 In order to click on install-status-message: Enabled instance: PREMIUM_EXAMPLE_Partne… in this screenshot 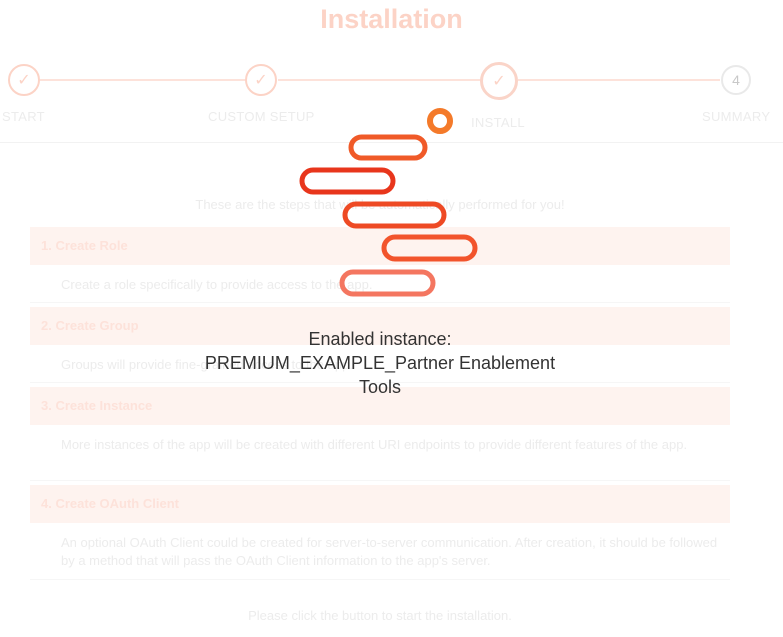, I will do `click(380, 363)`.